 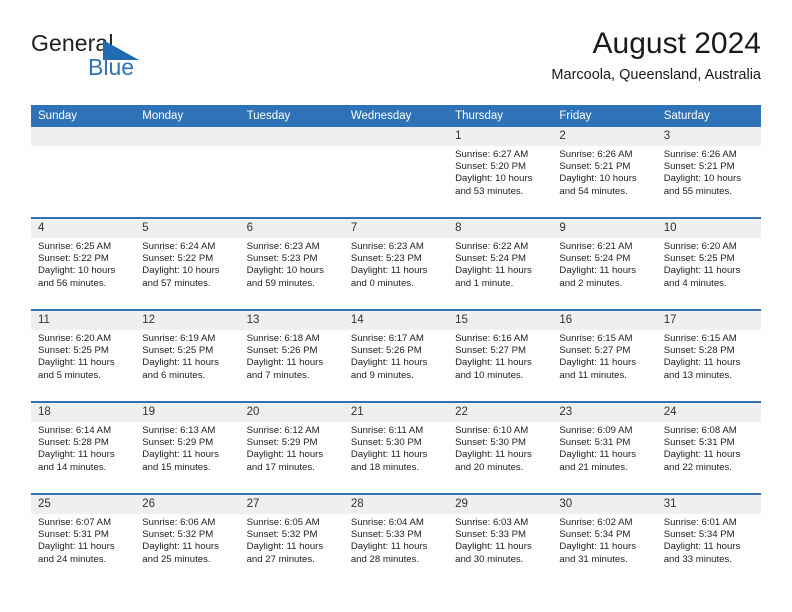 What do you see at coordinates (83, 116) in the screenshot?
I see `weekday-header-sunday: Sunday` at bounding box center [83, 116].